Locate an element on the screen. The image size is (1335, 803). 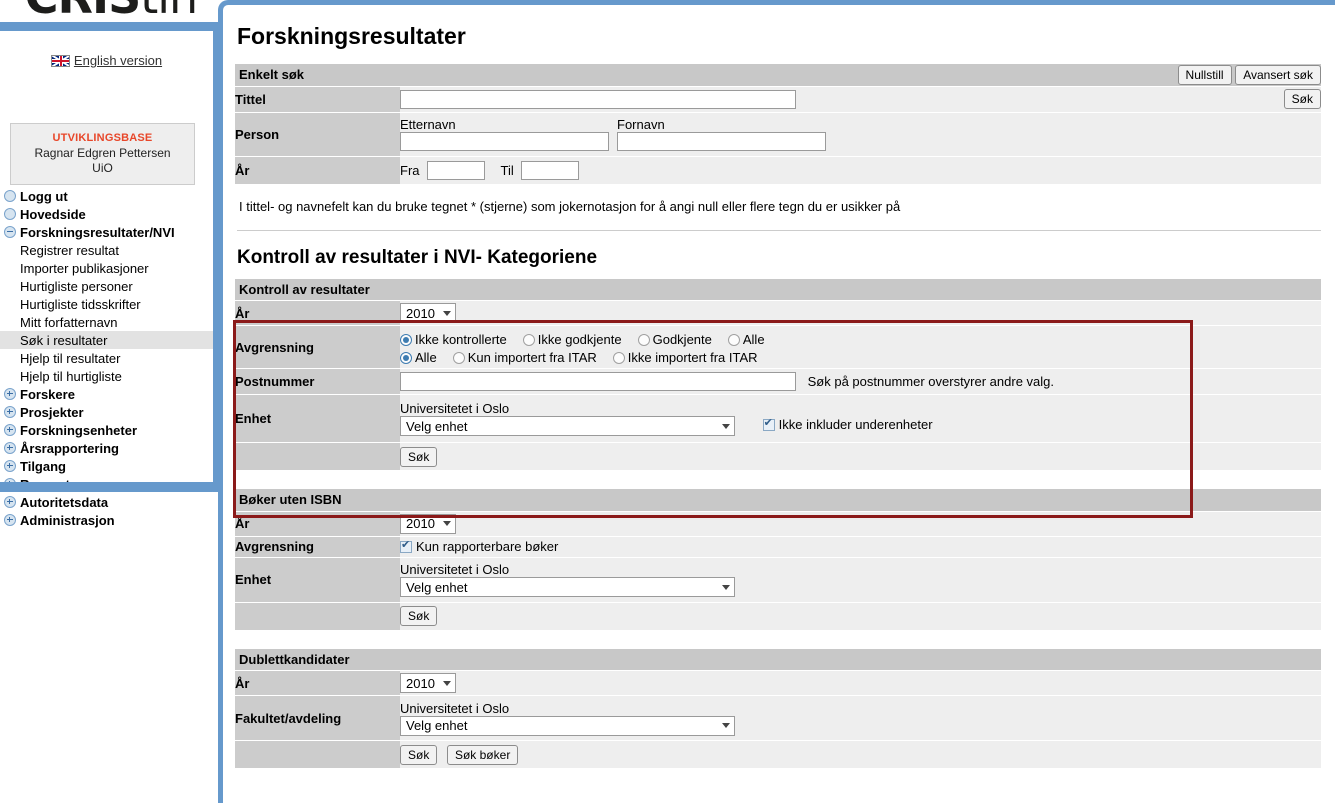
title-label: Tittel is located at coordinates (317, 99).